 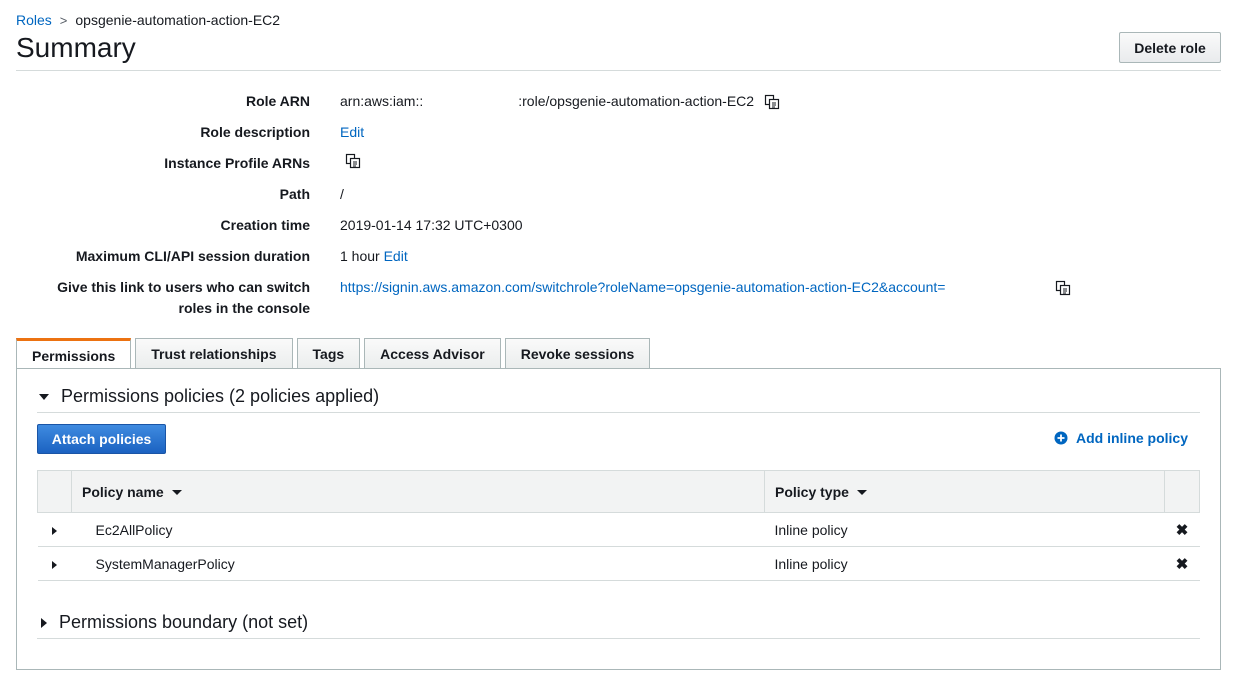 I want to click on policy-name-column-header: Policy name, so click(x=418, y=491).